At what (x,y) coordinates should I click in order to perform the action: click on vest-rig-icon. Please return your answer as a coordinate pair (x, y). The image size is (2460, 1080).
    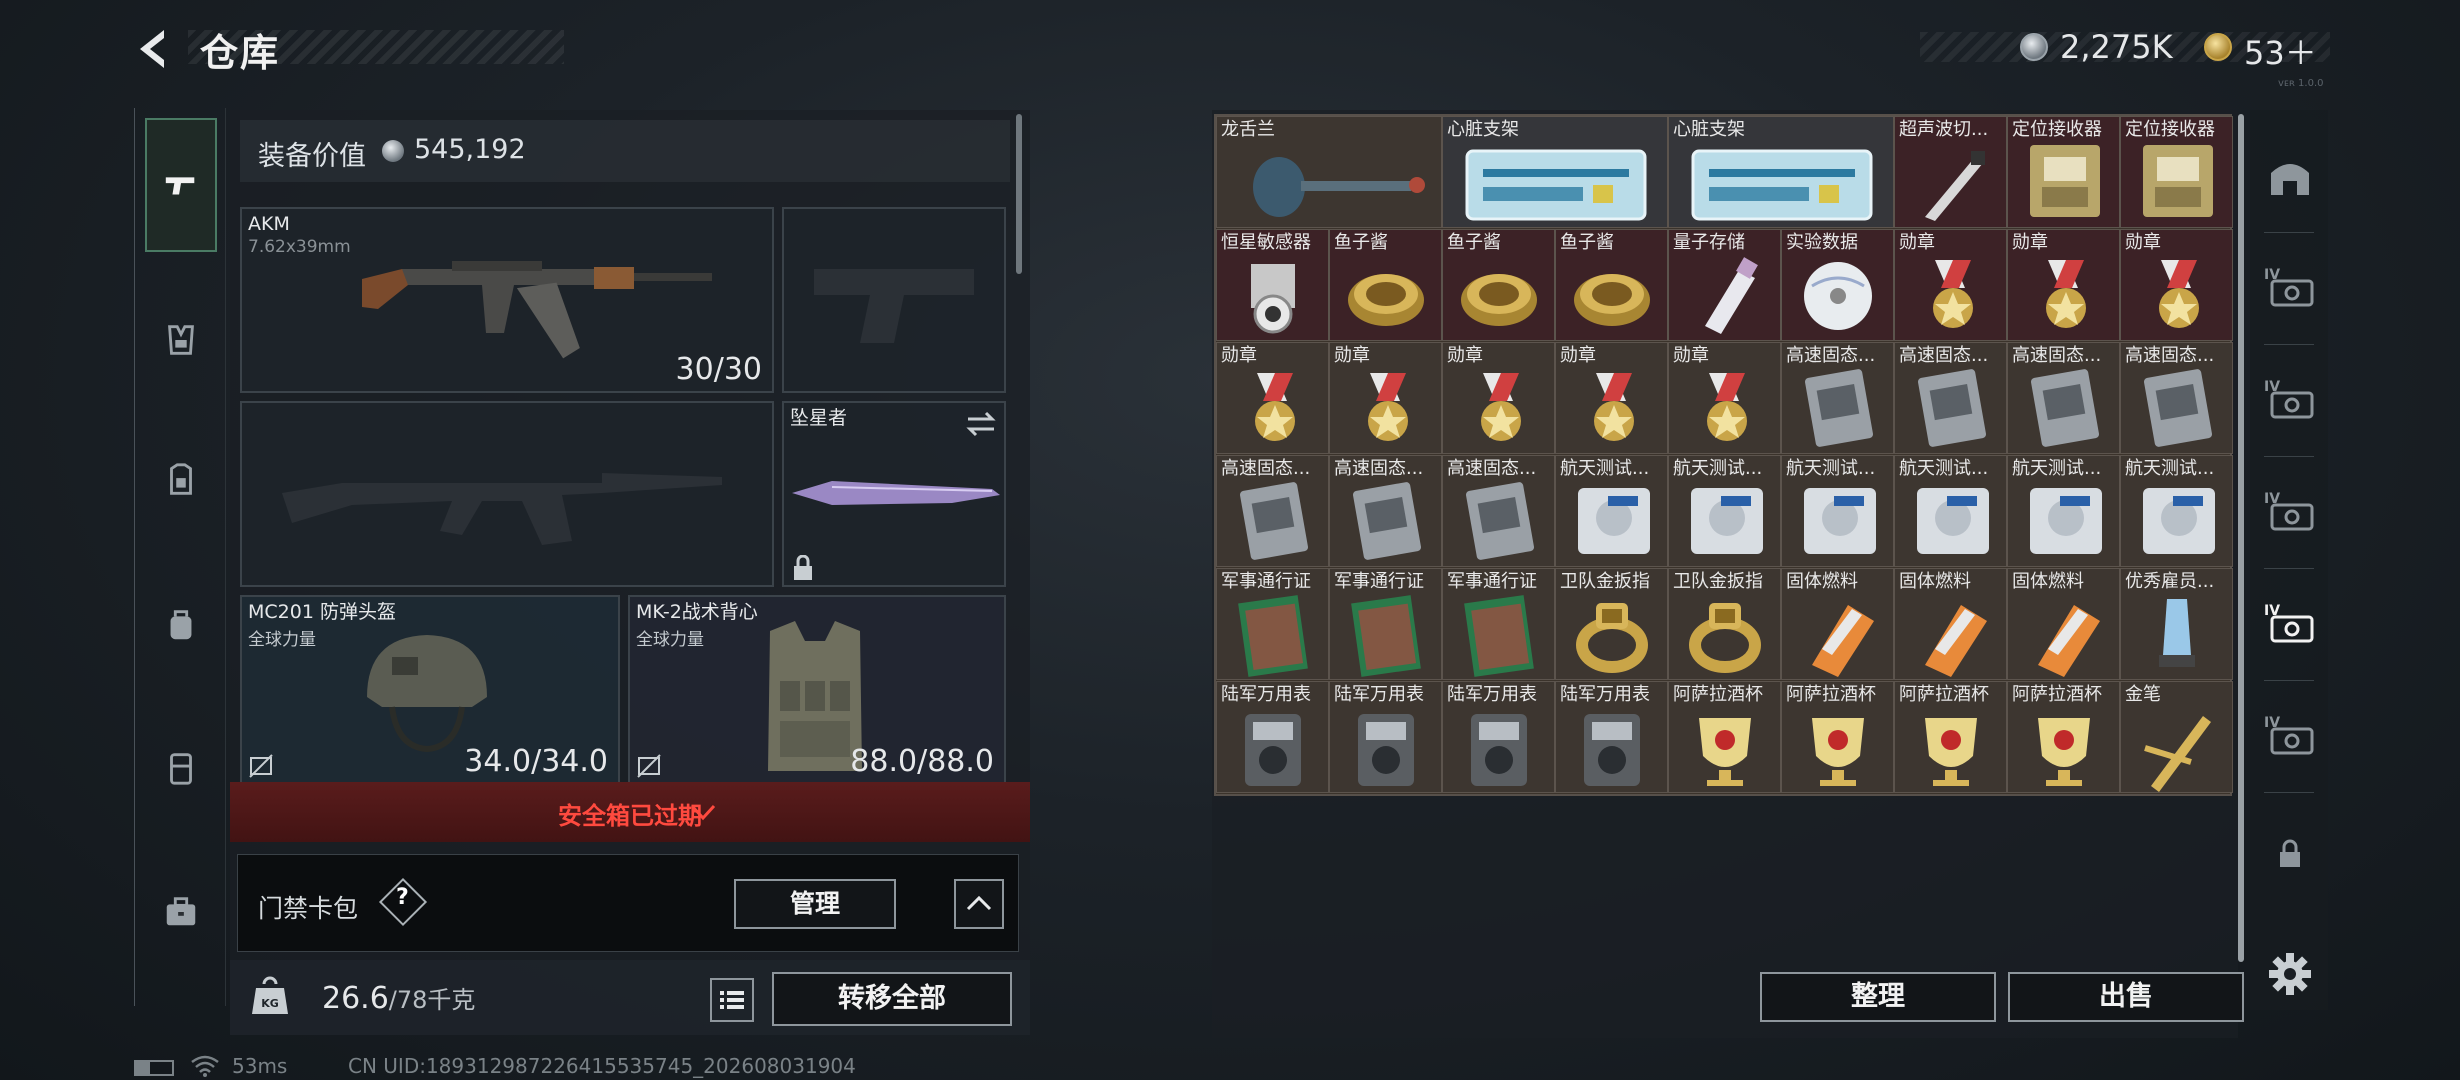
    Looking at the image, I should click on (181, 340).